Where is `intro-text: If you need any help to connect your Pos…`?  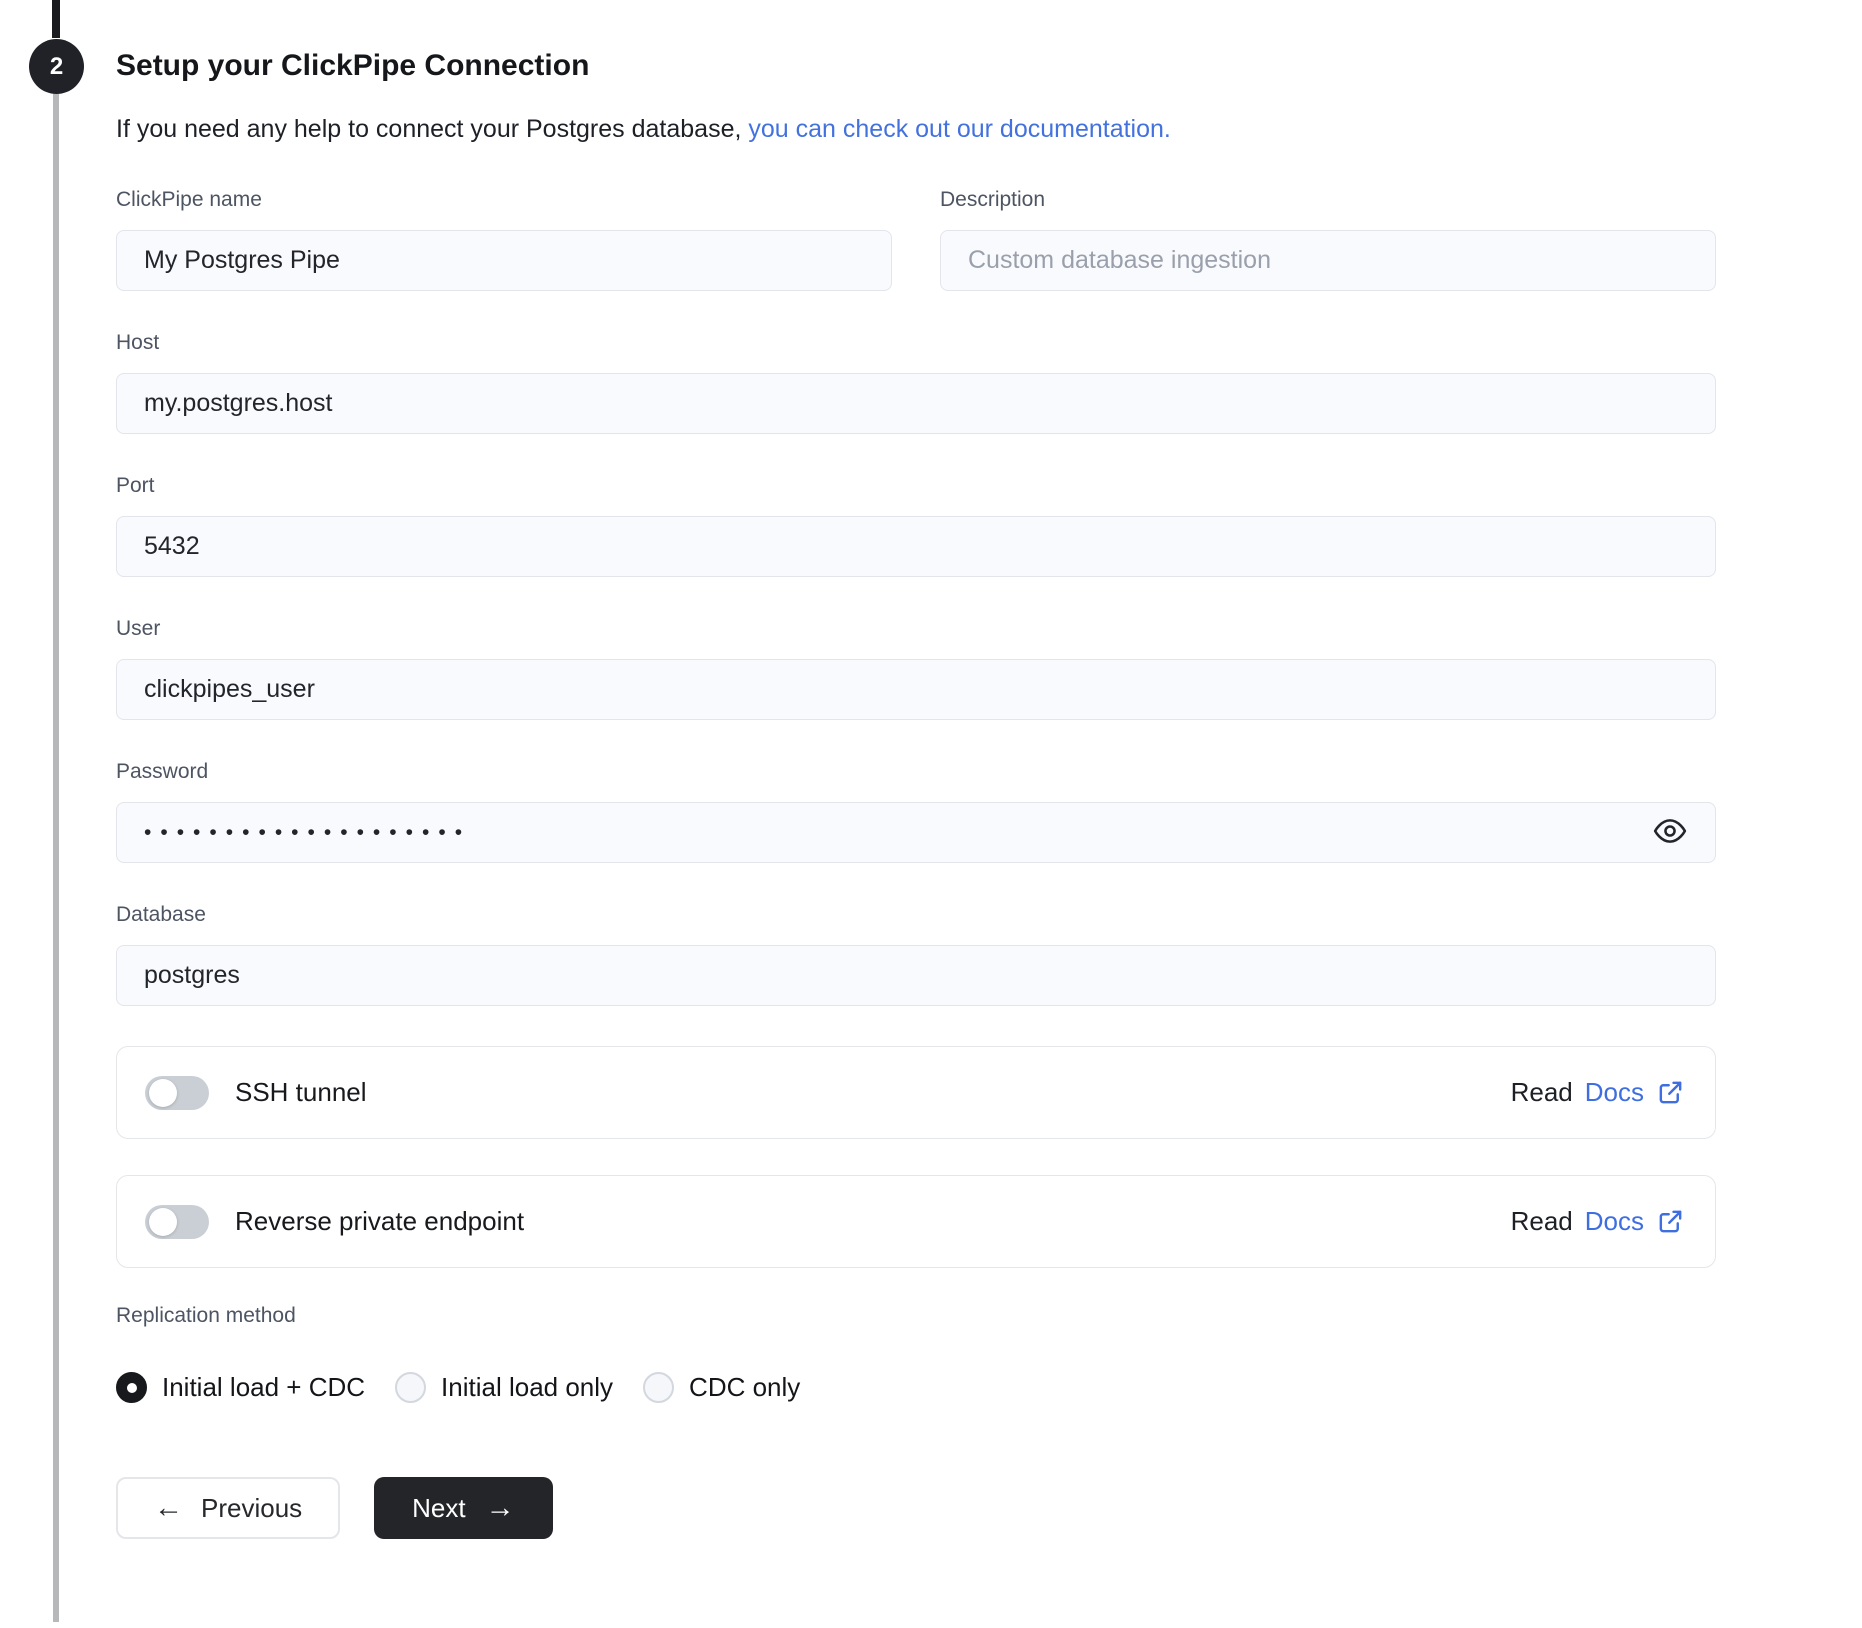 intro-text: If you need any help to connect your Pos… is located at coordinates (916, 129).